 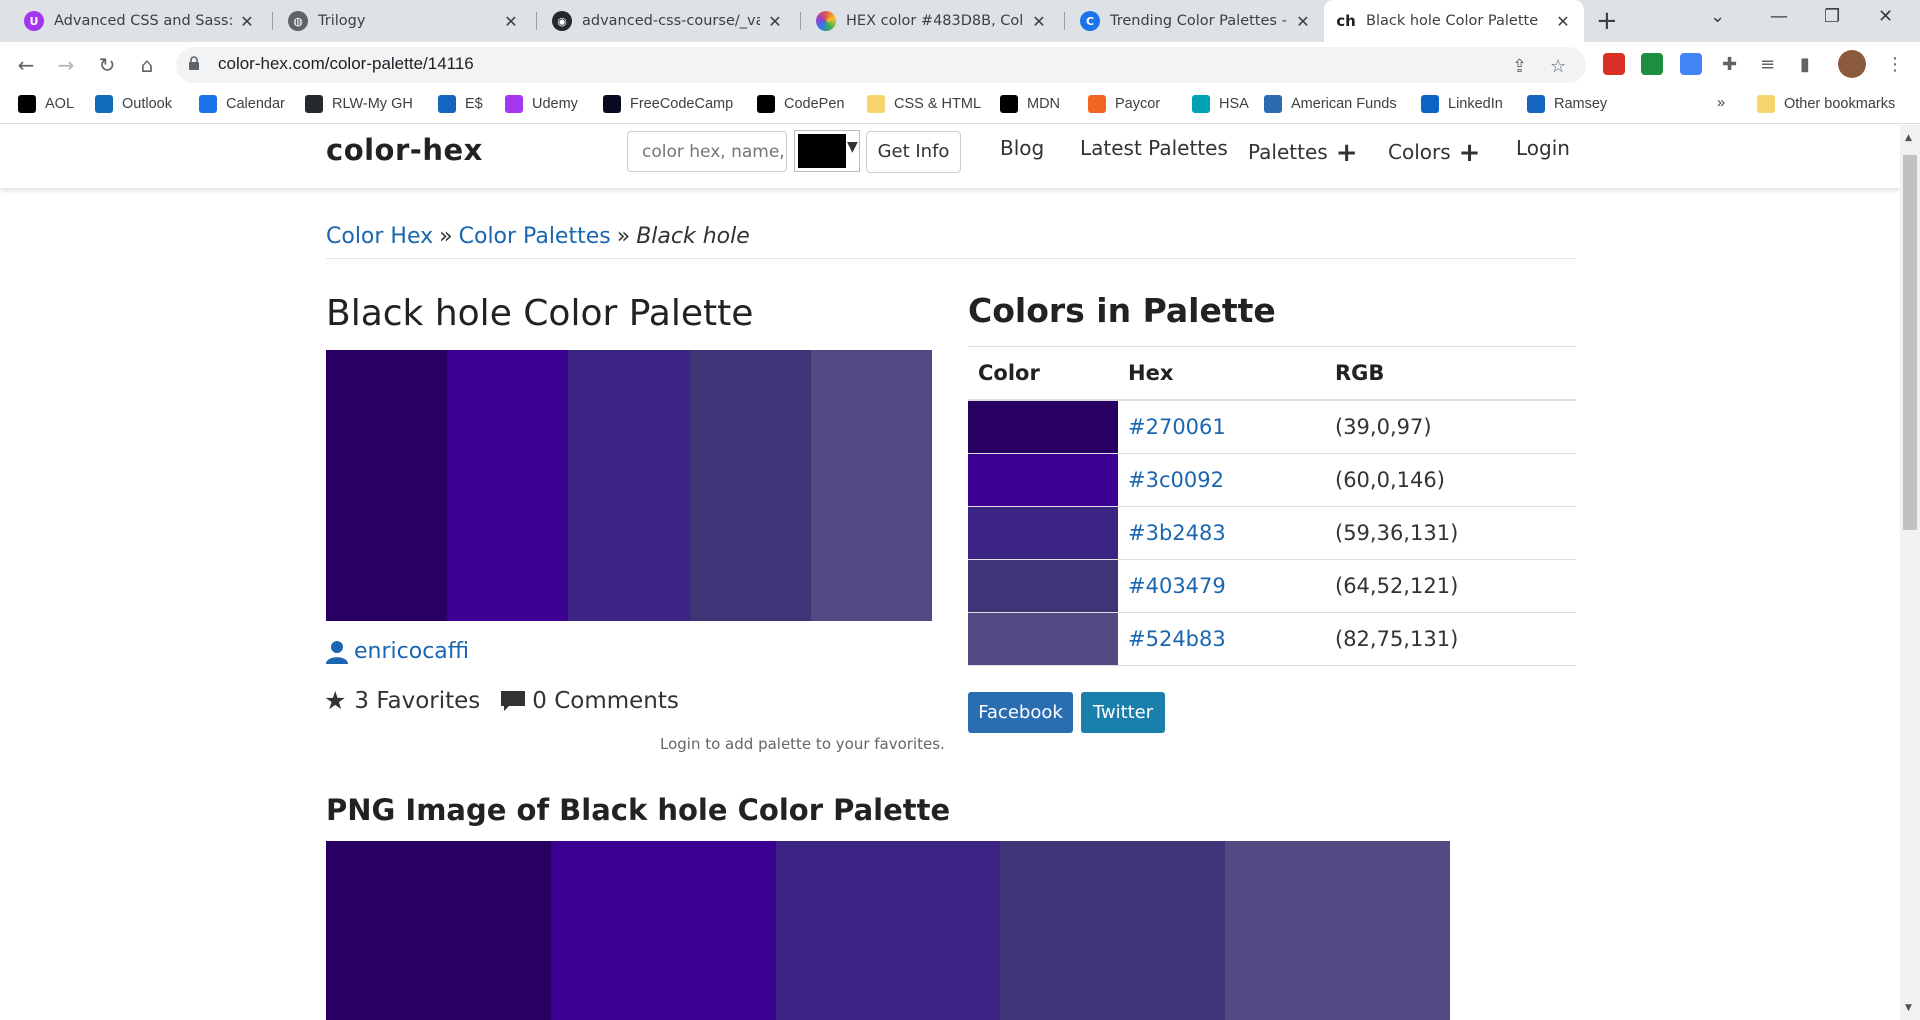 I want to click on site-logo: color-hex, so click(x=404, y=150).